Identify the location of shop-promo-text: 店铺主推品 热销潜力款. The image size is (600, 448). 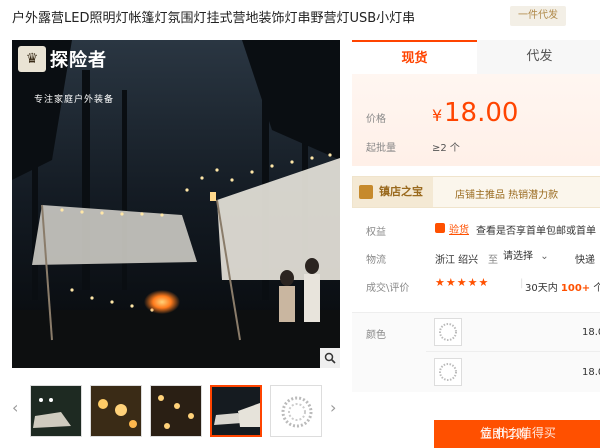
(507, 195).